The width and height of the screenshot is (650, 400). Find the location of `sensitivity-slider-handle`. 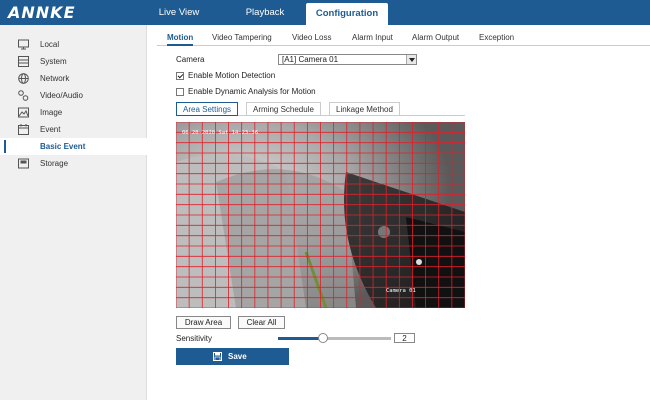

sensitivity-slider-handle is located at coordinates (323, 338).